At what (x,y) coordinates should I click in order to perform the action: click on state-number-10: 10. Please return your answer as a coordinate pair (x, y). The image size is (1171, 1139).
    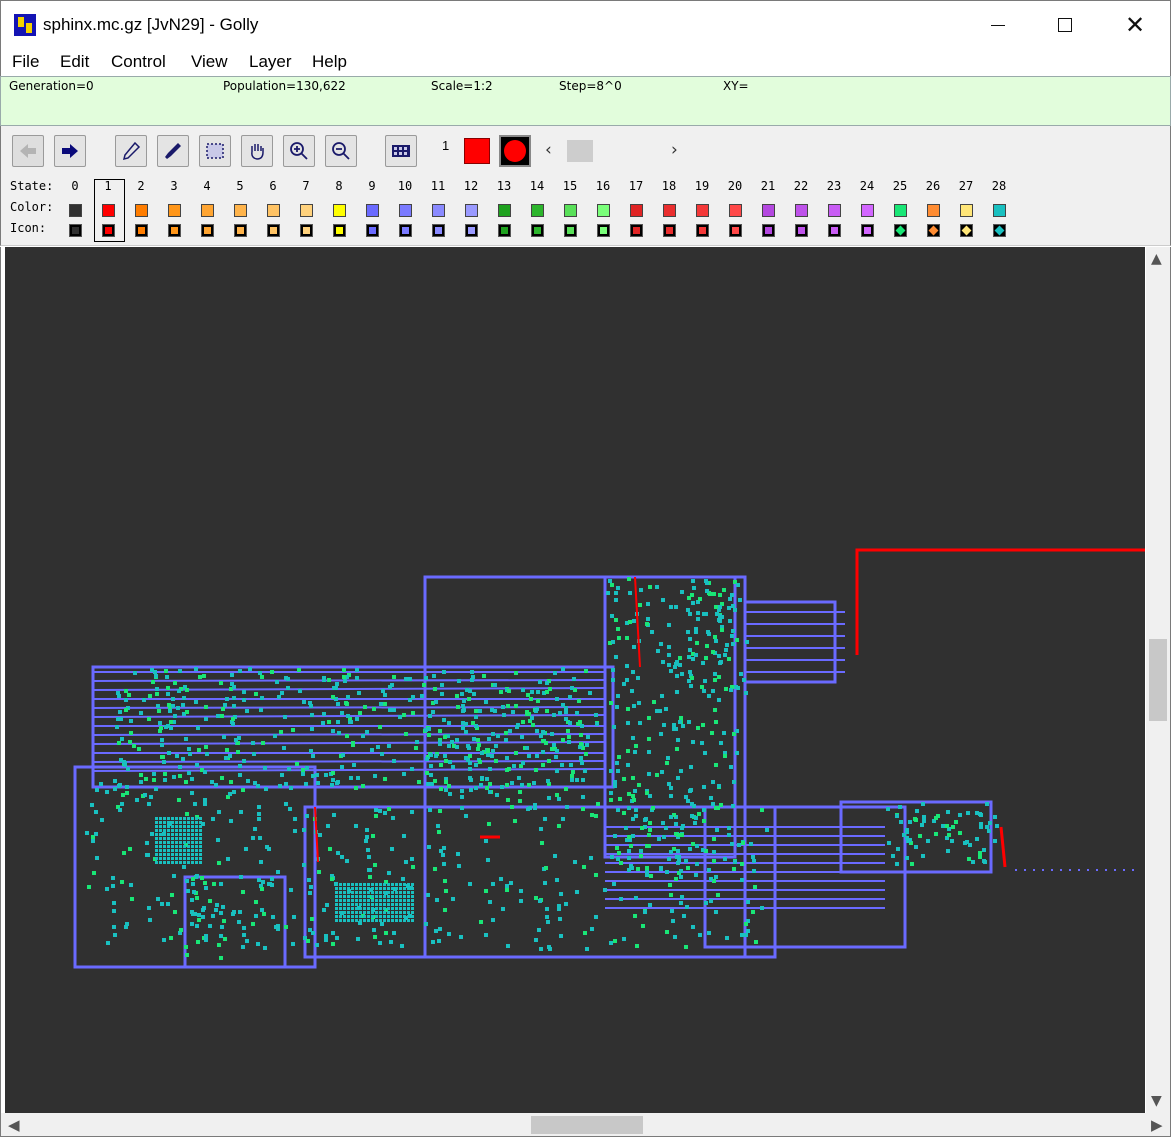
    Looking at the image, I should click on (405, 186).